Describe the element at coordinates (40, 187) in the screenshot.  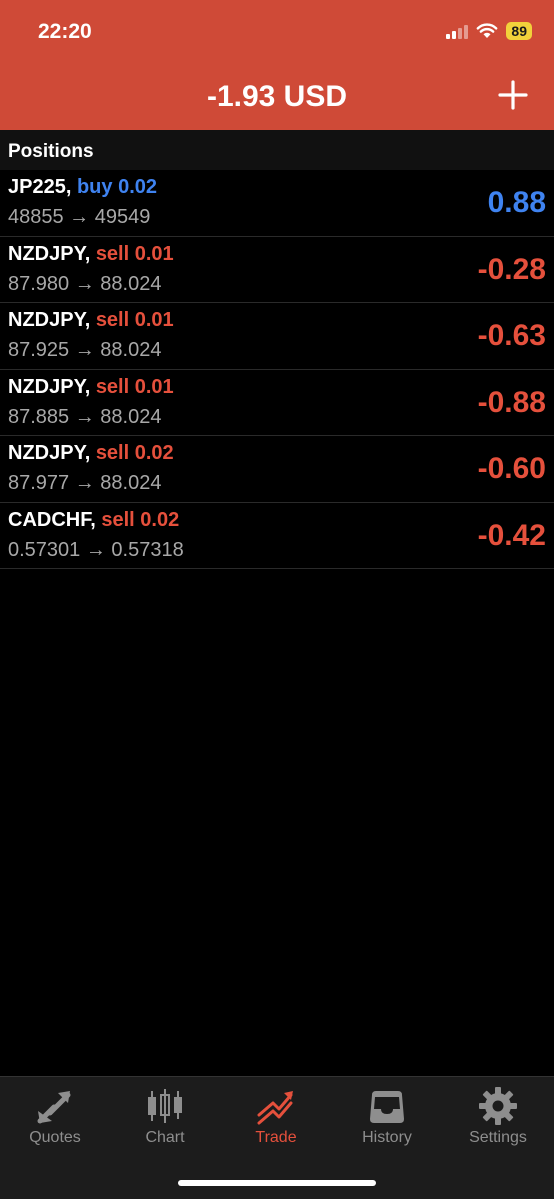
I see `position-symbol: JP225,` at that location.